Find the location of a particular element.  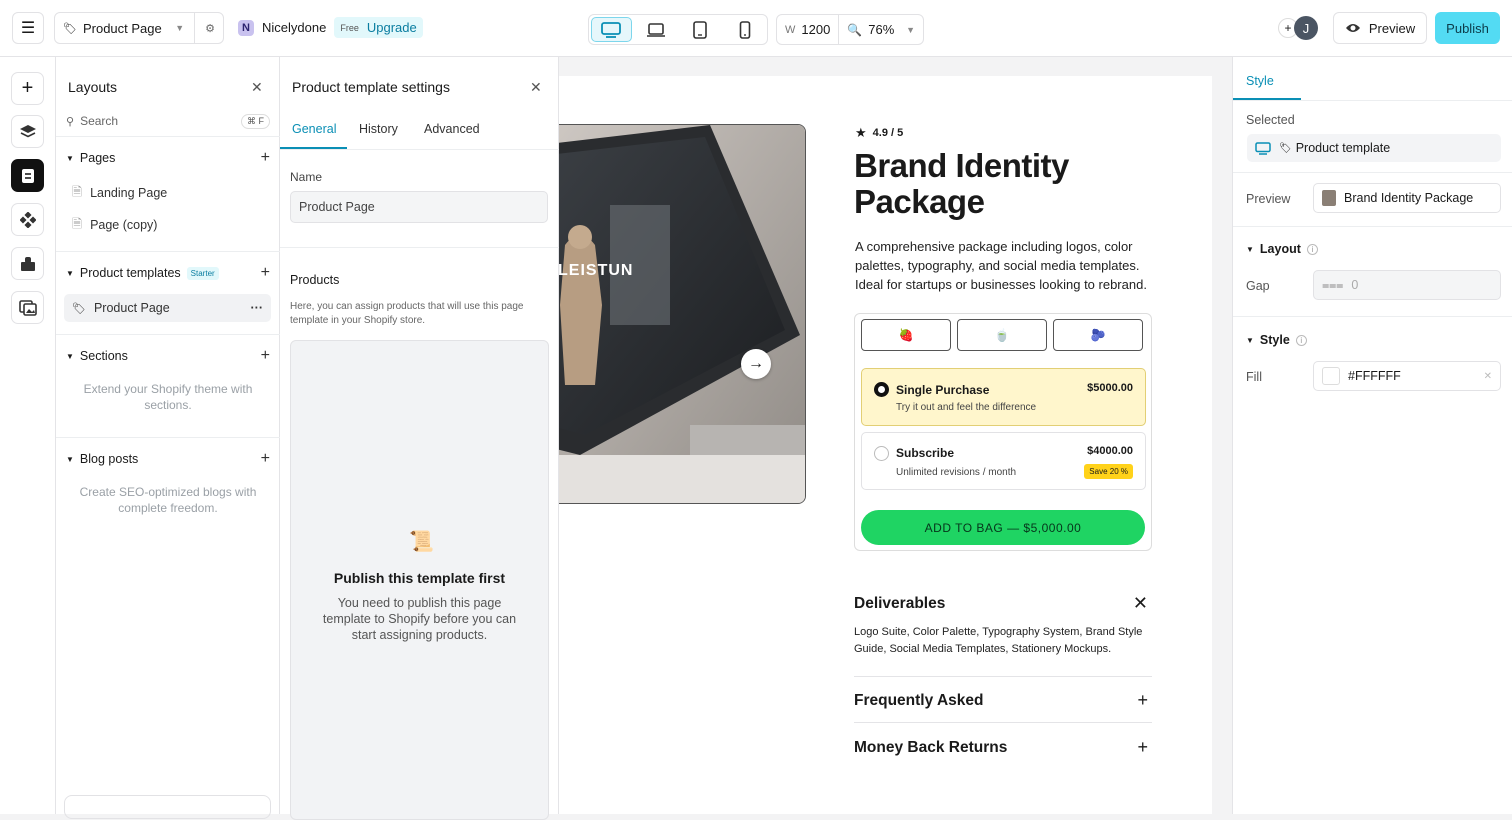

eye-icon is located at coordinates (1352, 28).